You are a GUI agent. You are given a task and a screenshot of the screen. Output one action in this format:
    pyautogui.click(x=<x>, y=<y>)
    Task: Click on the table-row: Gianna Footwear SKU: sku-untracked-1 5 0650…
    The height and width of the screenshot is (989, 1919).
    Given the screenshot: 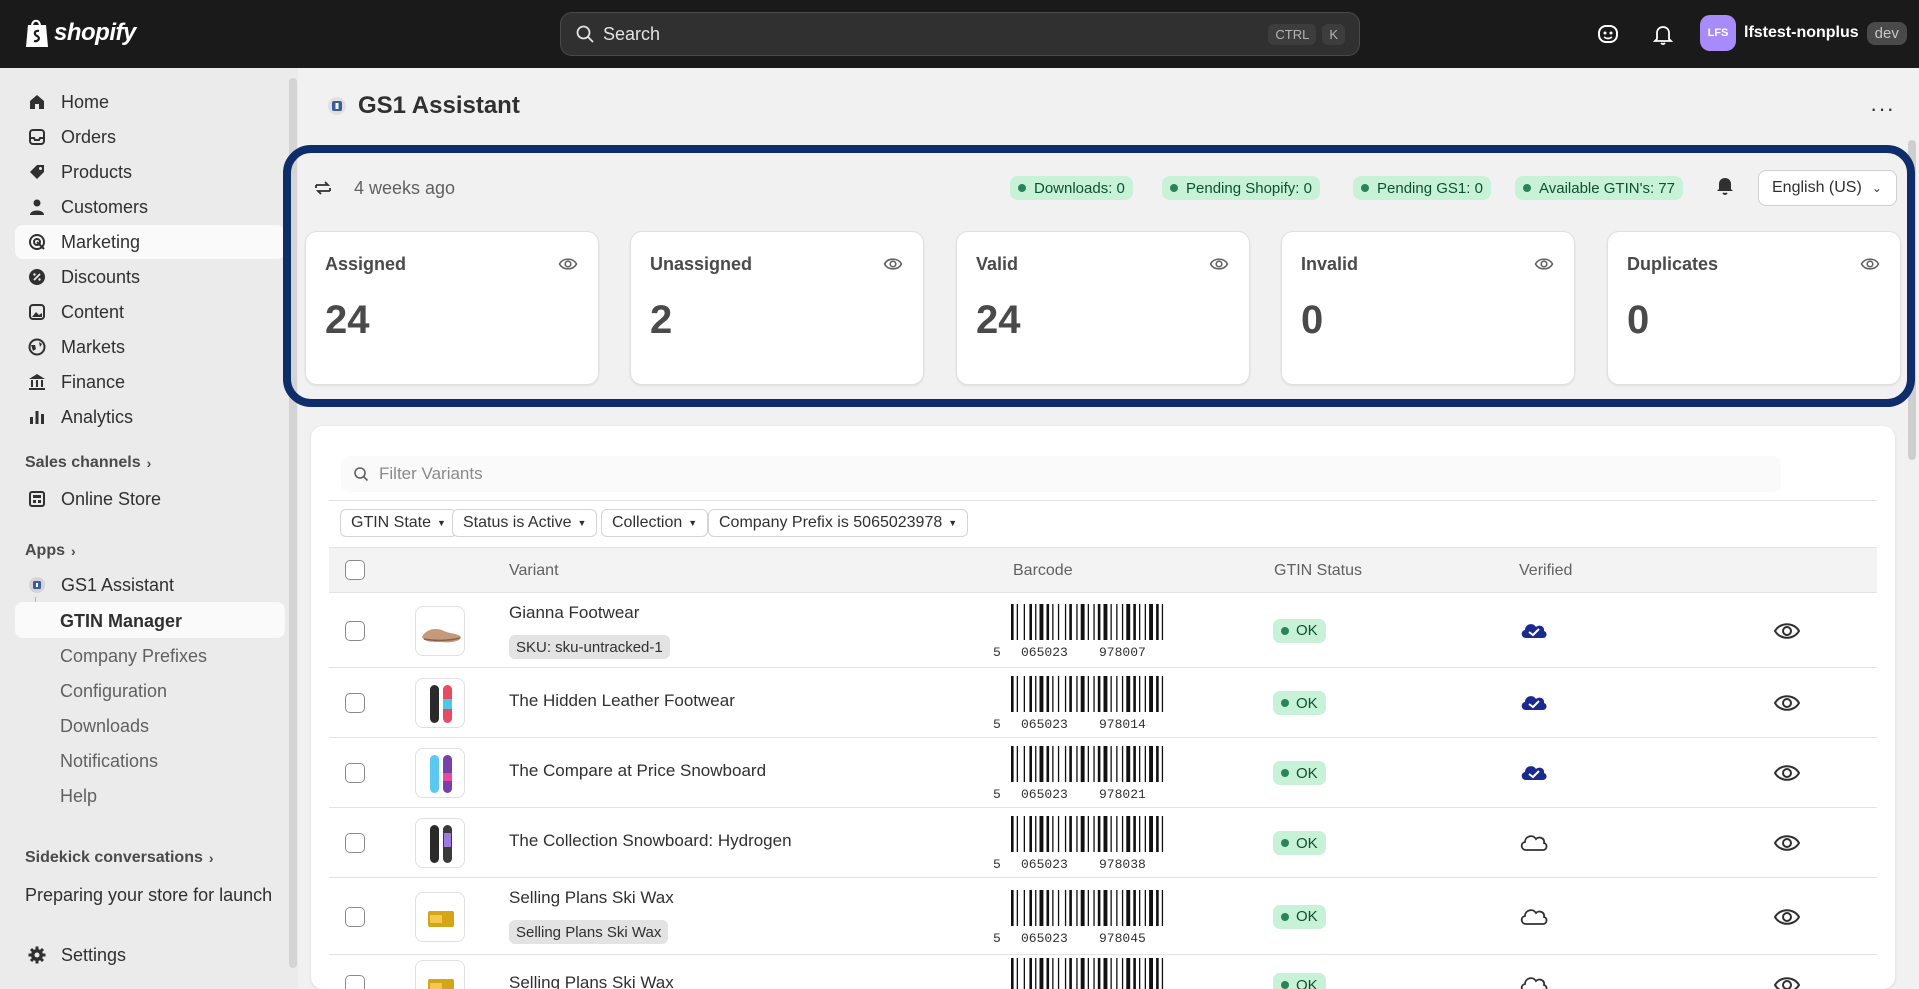 What is the action you would take?
    pyautogui.click(x=1103, y=630)
    